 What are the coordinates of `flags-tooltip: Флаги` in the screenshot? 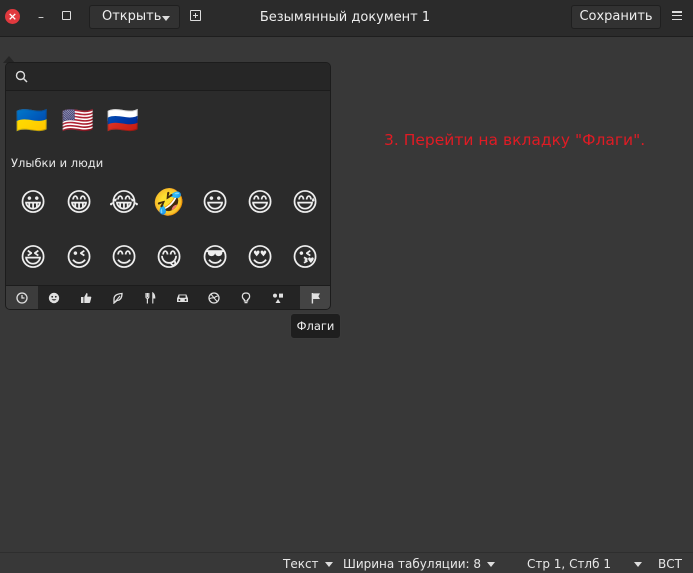 It's located at (315, 326).